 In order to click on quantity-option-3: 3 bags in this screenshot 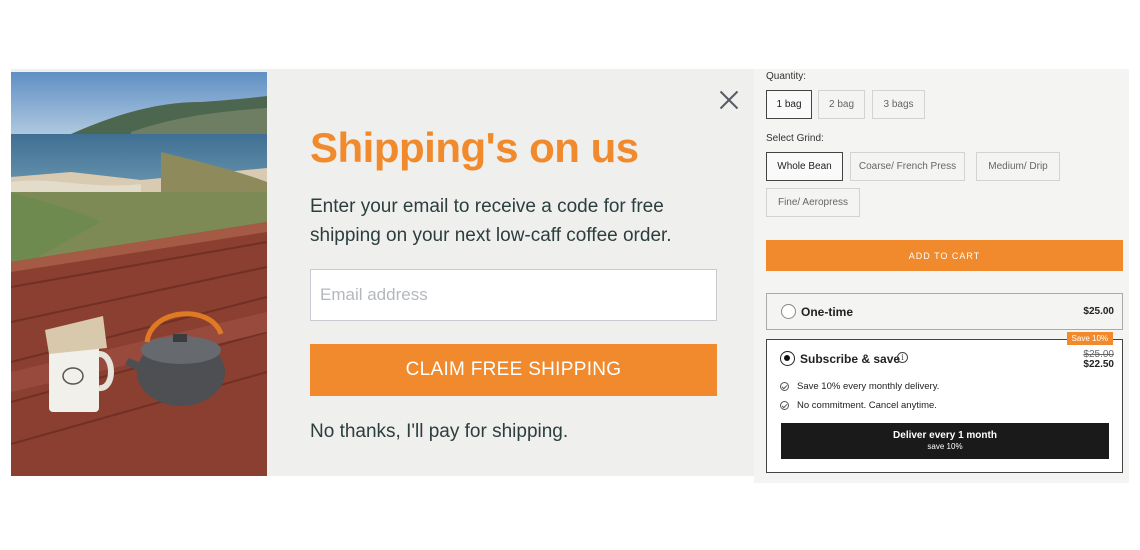, I will do `click(898, 104)`.